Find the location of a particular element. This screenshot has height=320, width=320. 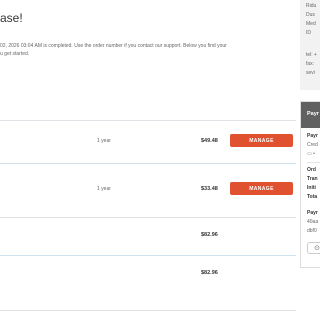

contact-line: tel: + is located at coordinates (311, 55).